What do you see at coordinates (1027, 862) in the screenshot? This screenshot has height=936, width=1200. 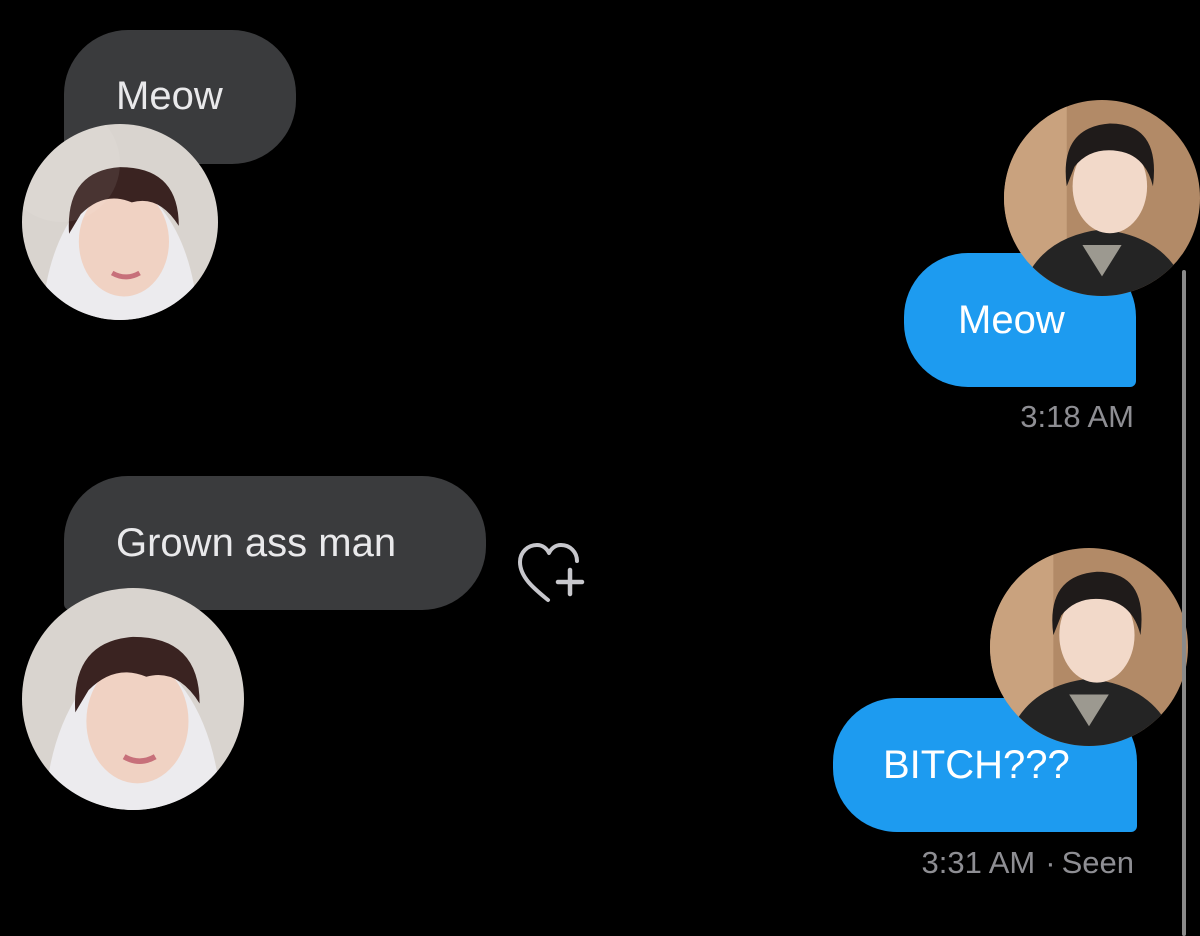 I see `message-timestamp: 3:31 AM · Seen` at bounding box center [1027, 862].